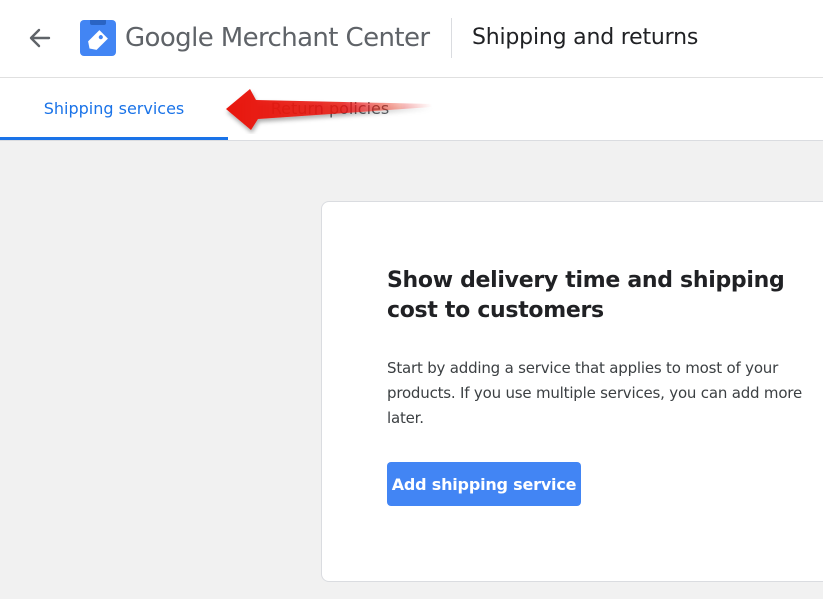 This screenshot has height=599, width=823. Describe the element at coordinates (484, 484) in the screenshot. I see `add-shipping-service-button: Add shipping service` at that location.